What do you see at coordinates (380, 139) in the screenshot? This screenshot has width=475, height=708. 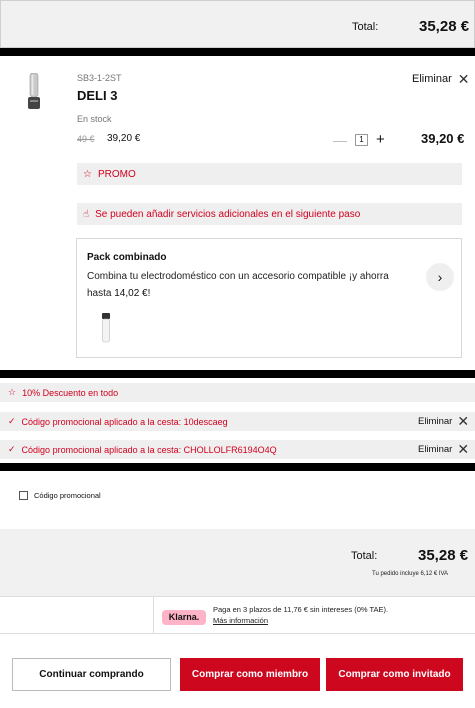 I see `increase-quantity-button: +` at bounding box center [380, 139].